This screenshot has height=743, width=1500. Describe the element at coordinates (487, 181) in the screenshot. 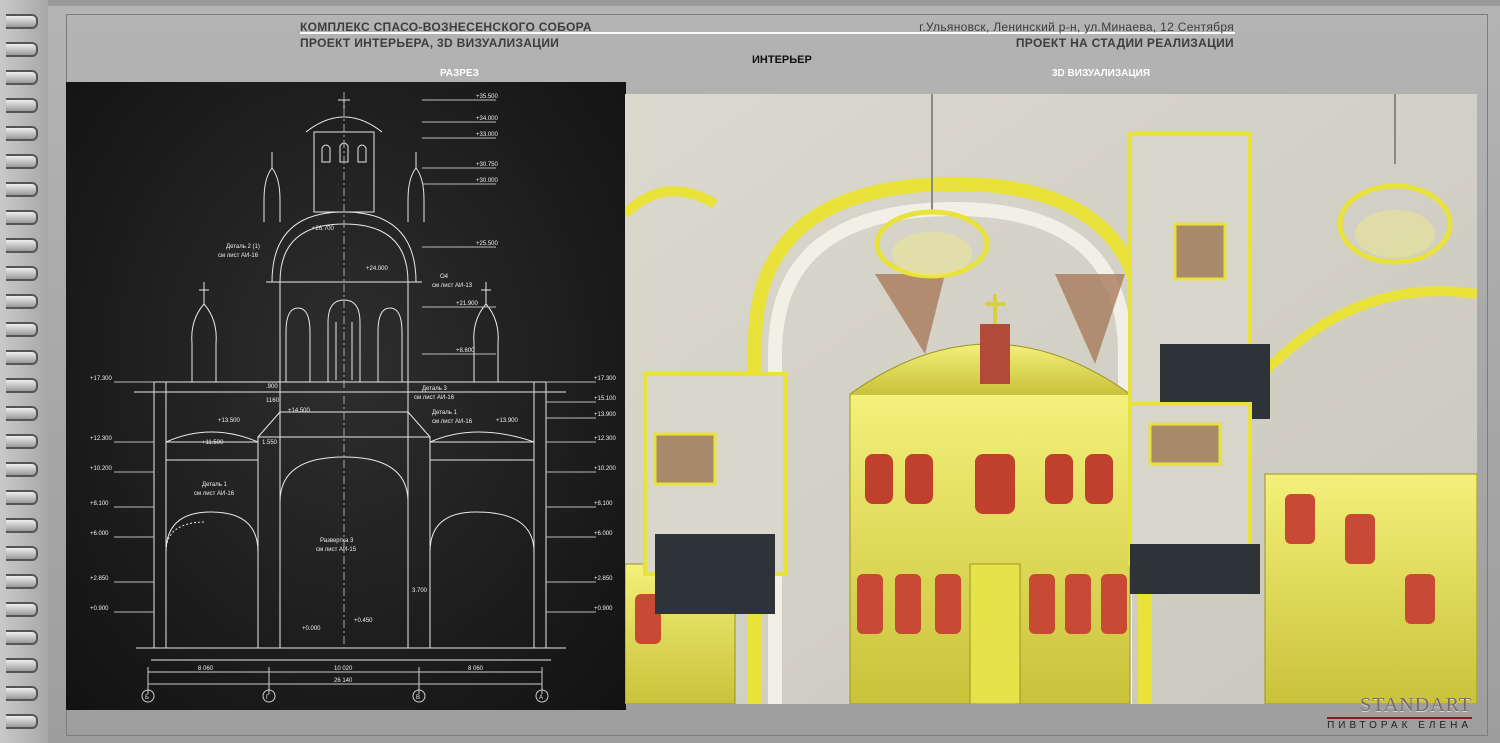

I see `elevation-top: +30.000` at that location.